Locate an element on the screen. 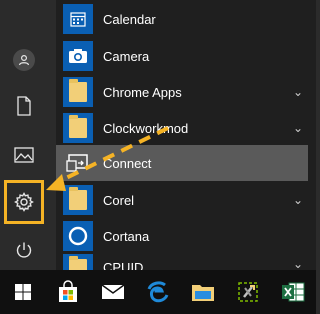 This screenshot has width=320, height=314. windows-start-icon is located at coordinates (22, 292).